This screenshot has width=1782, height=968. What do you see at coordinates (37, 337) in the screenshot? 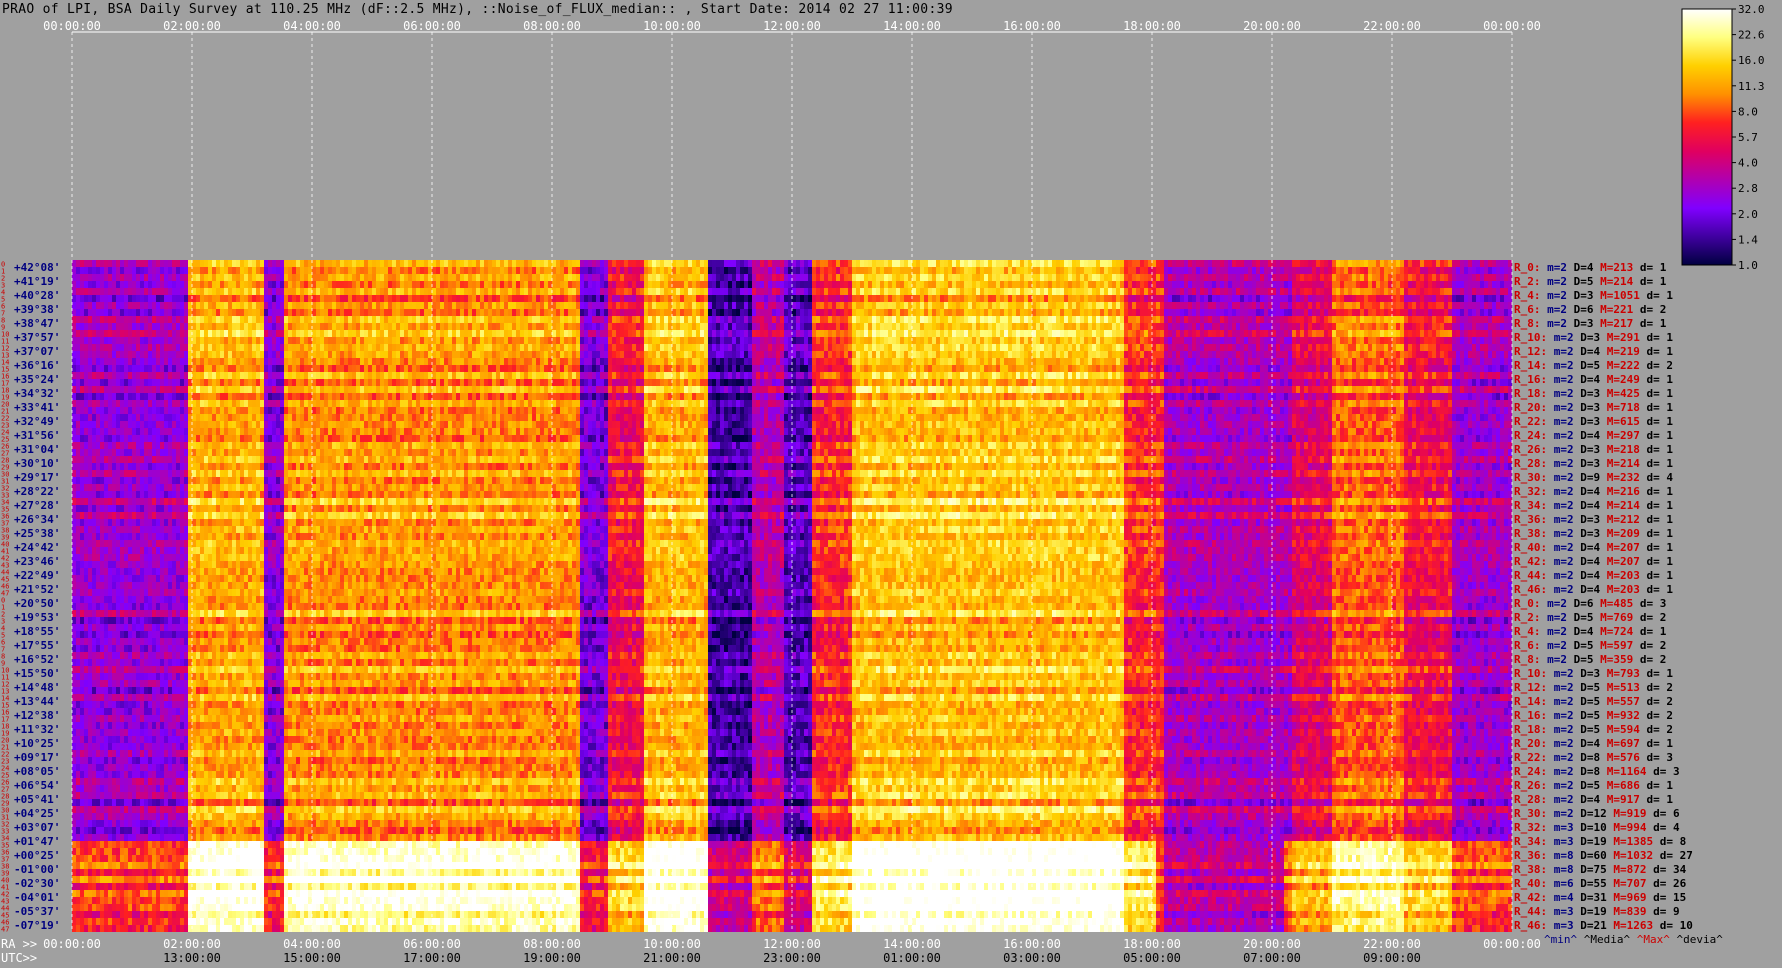
I see `declination-label: +37°57'` at bounding box center [37, 337].